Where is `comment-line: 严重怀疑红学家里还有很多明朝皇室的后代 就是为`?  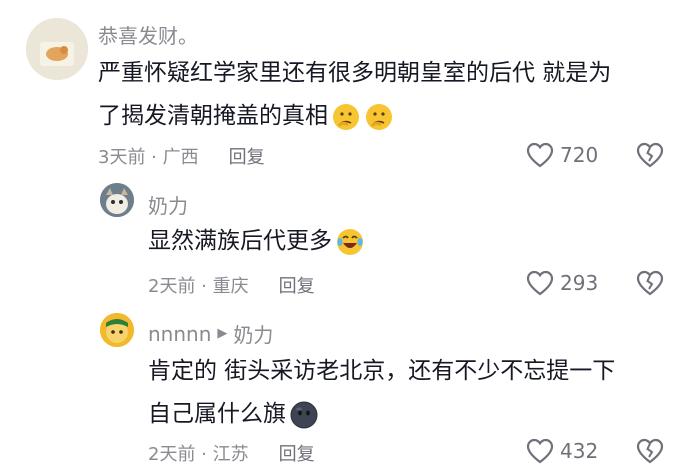 comment-line: 严重怀疑红学家里还有很多明朝皇室的后代 就是为 is located at coordinates (355, 73).